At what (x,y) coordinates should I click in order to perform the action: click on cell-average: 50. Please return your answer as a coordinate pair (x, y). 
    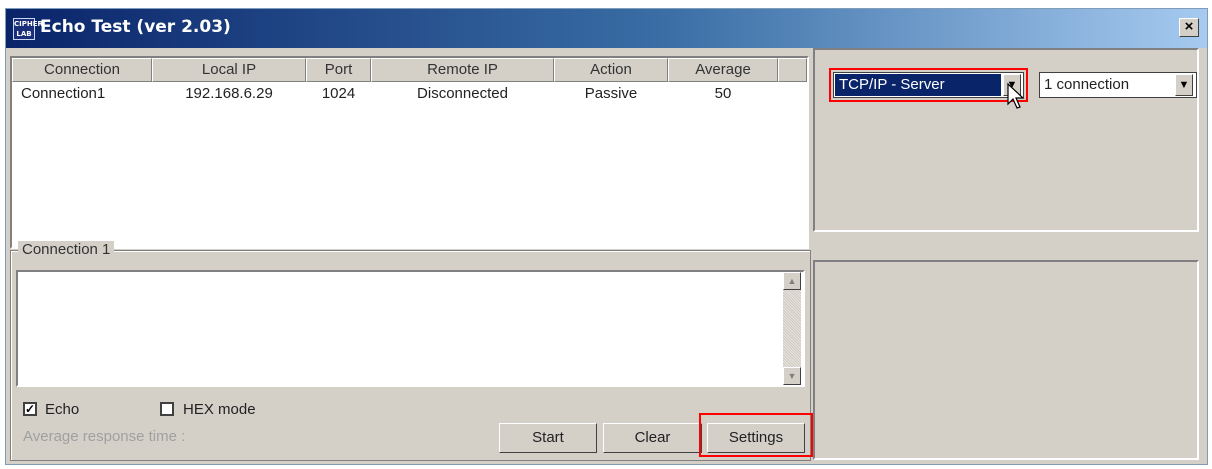
    Looking at the image, I should click on (723, 93).